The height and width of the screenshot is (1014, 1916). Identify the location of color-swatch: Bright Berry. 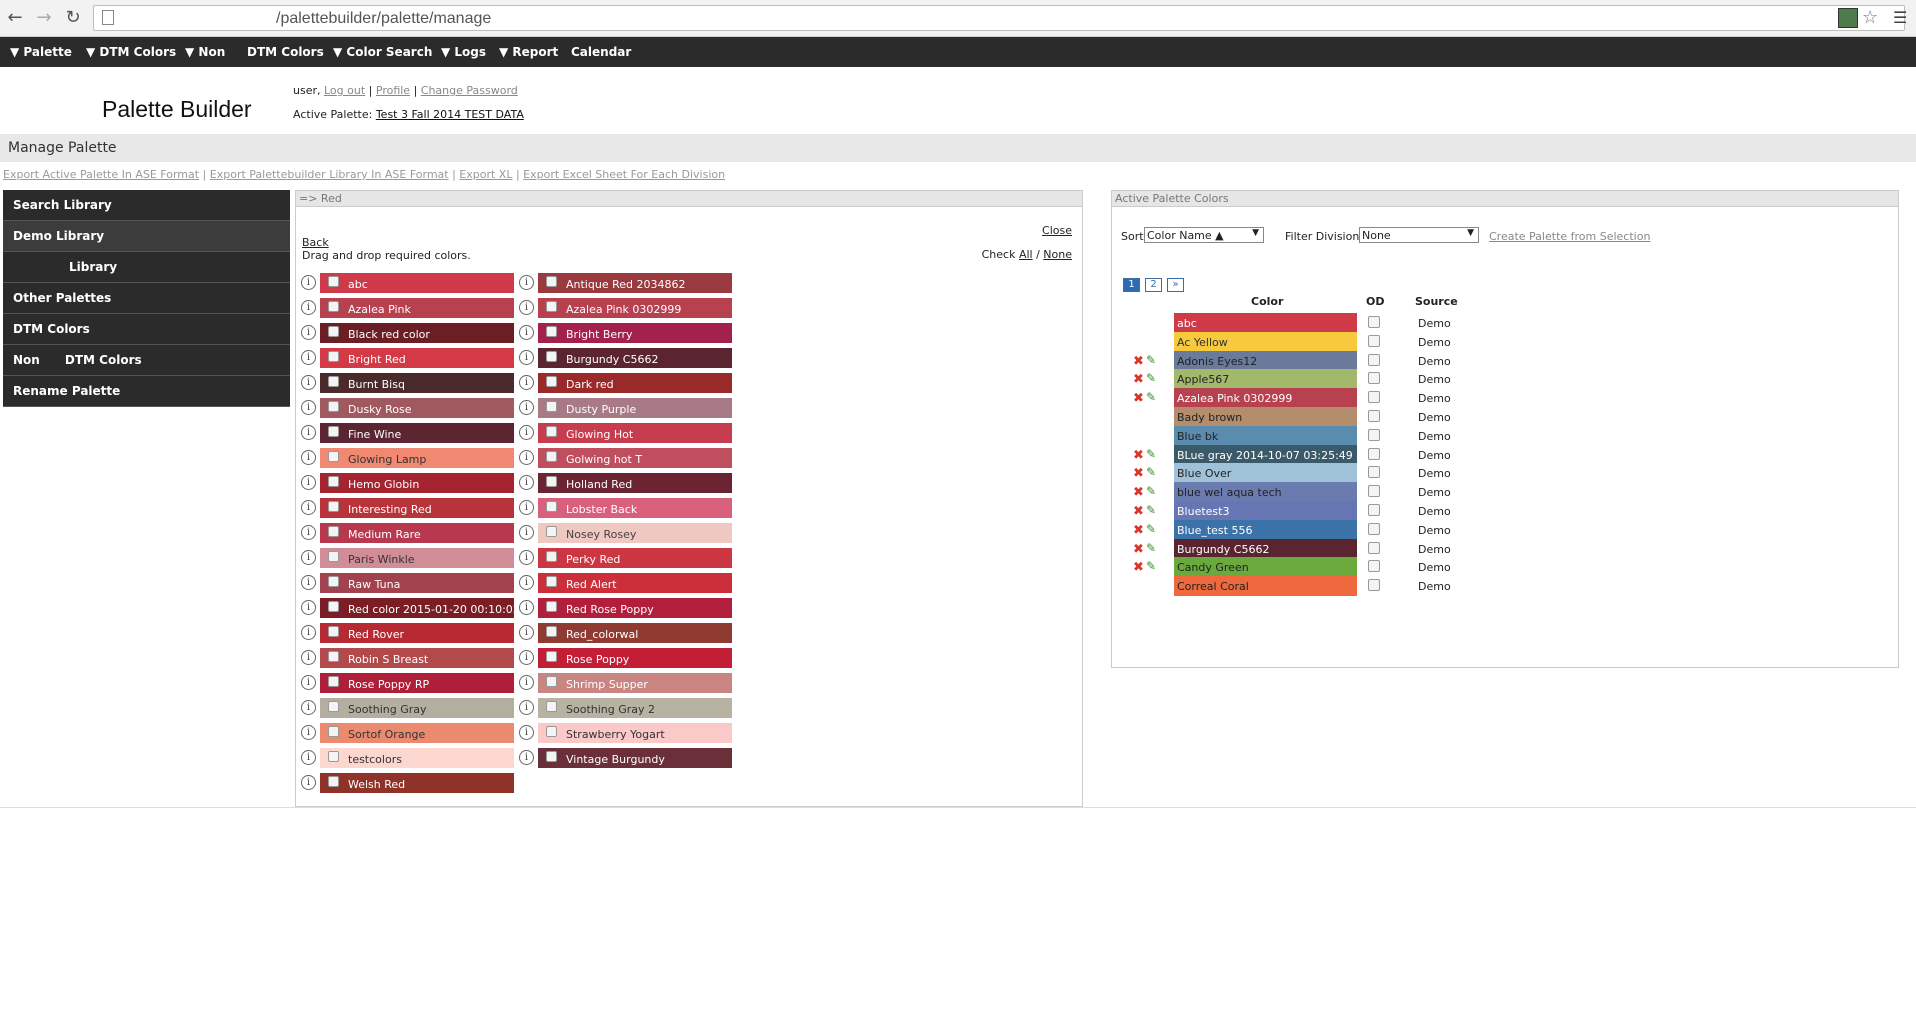
(635, 333).